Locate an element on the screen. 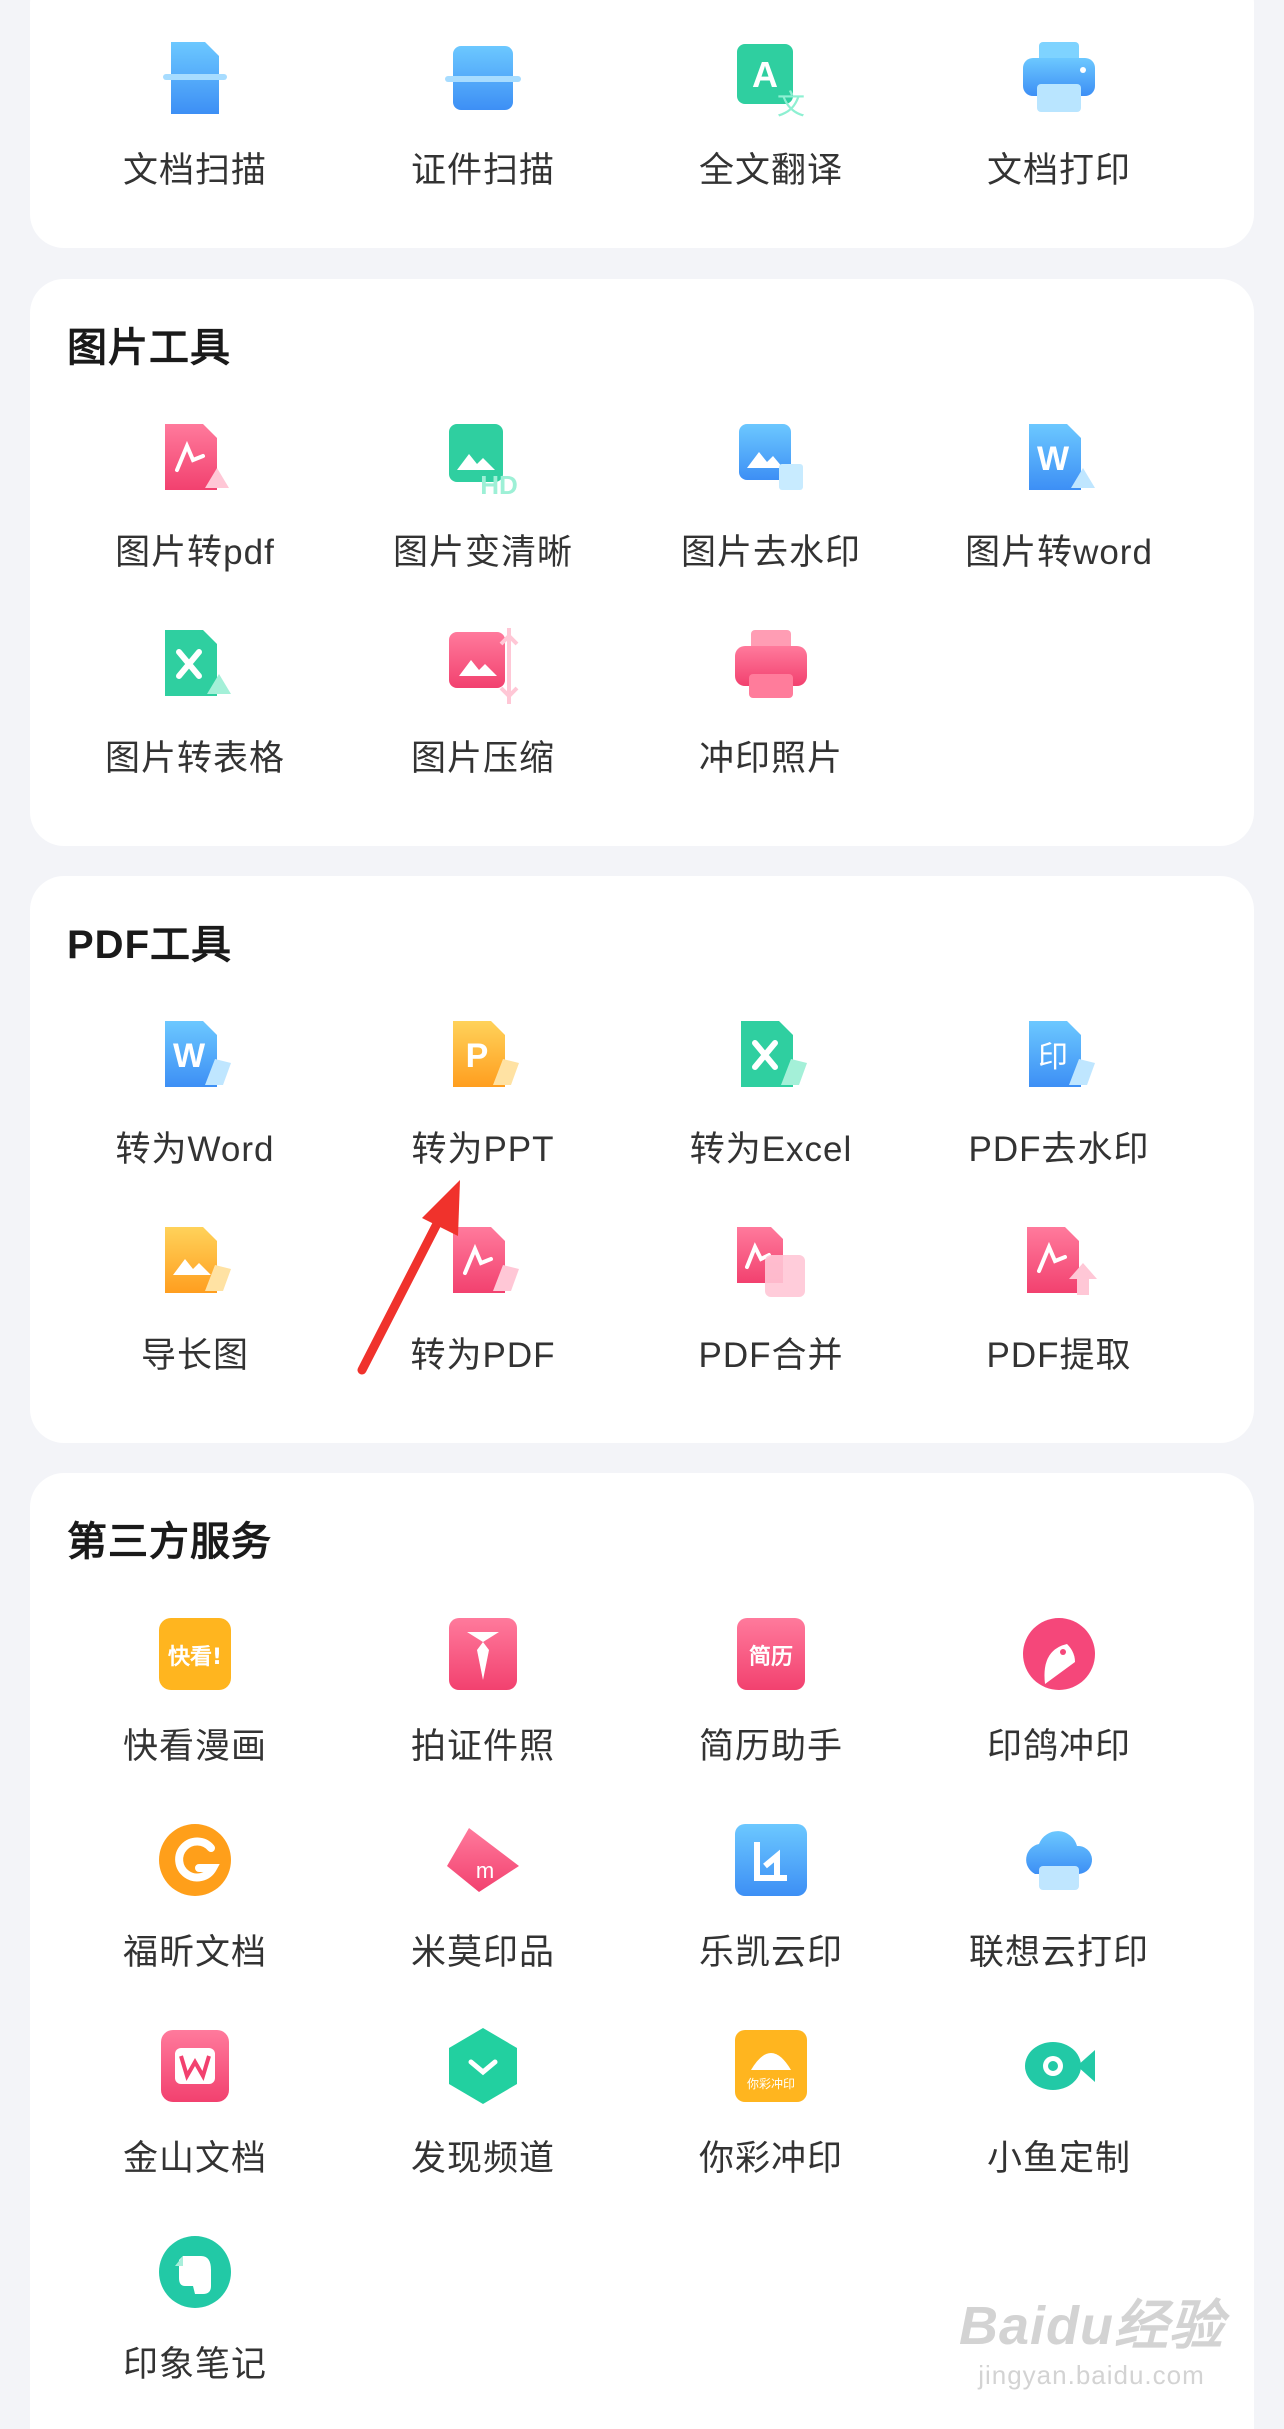 This screenshot has width=1284, height=2429. section-title: 第三方服务 is located at coordinates (169, 1542).